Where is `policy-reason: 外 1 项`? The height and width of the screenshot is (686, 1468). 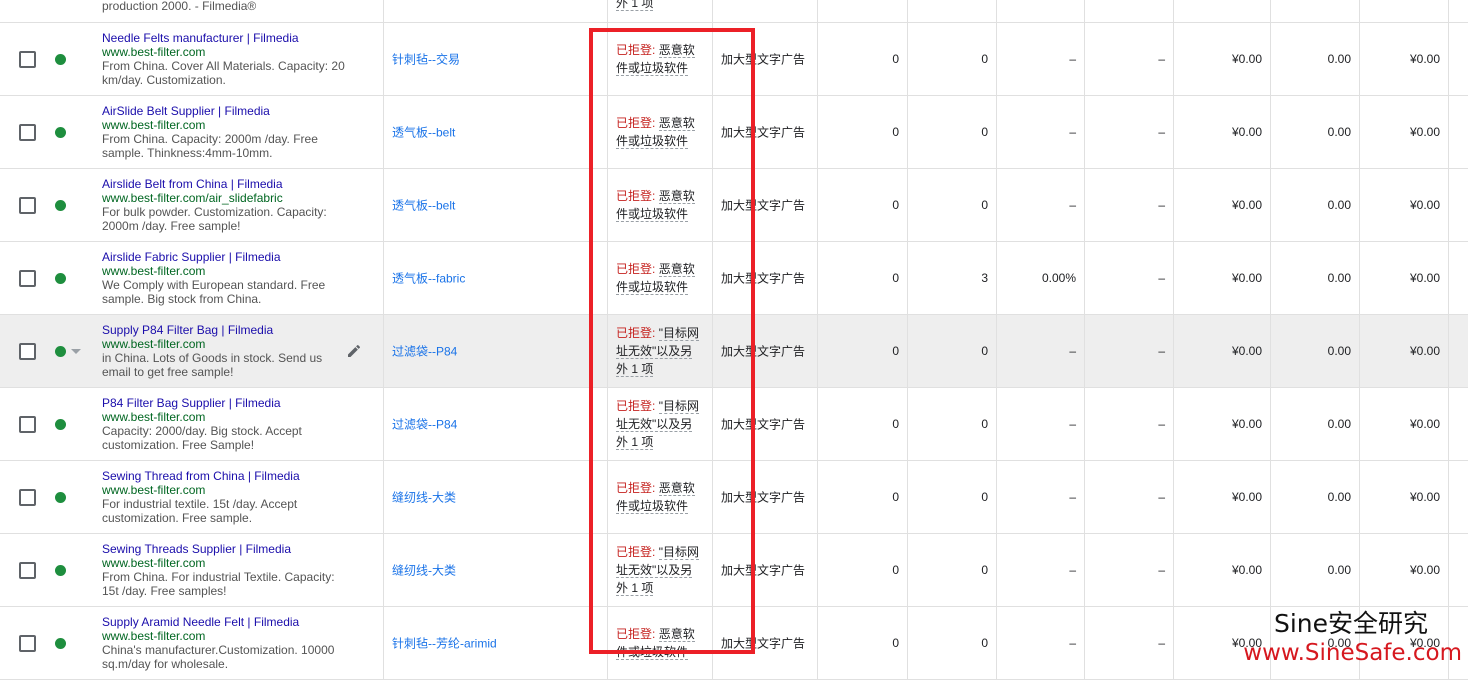
policy-reason: 外 1 项 is located at coordinates (635, 5).